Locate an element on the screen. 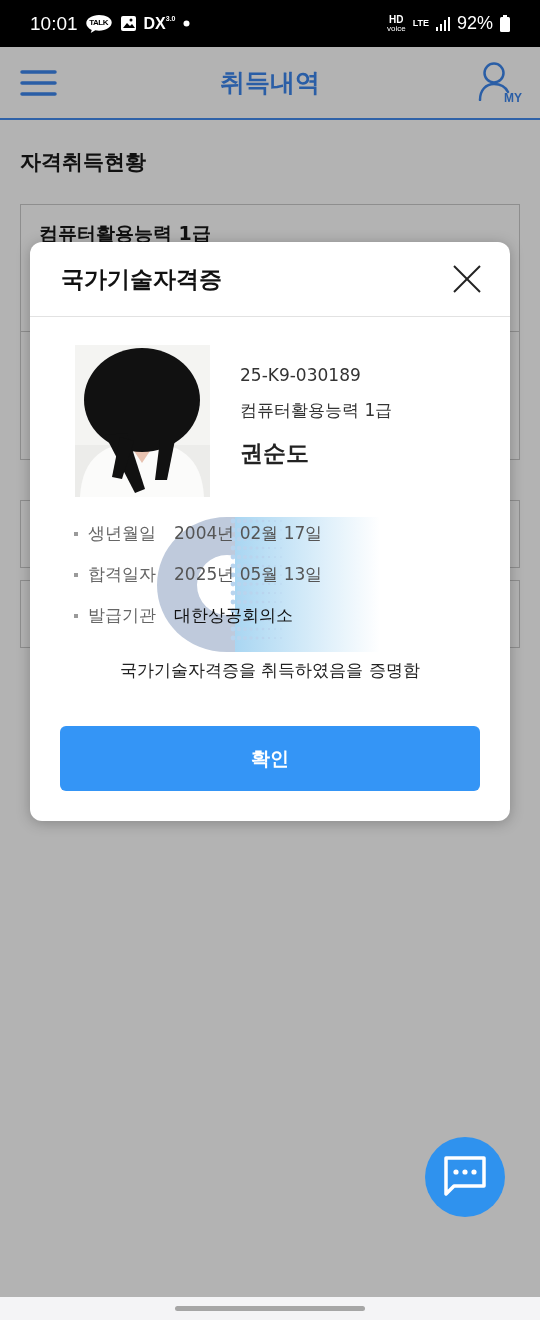 The image size is (540, 1320). certificate-number: 25-K9-030189 is located at coordinates (301, 375).